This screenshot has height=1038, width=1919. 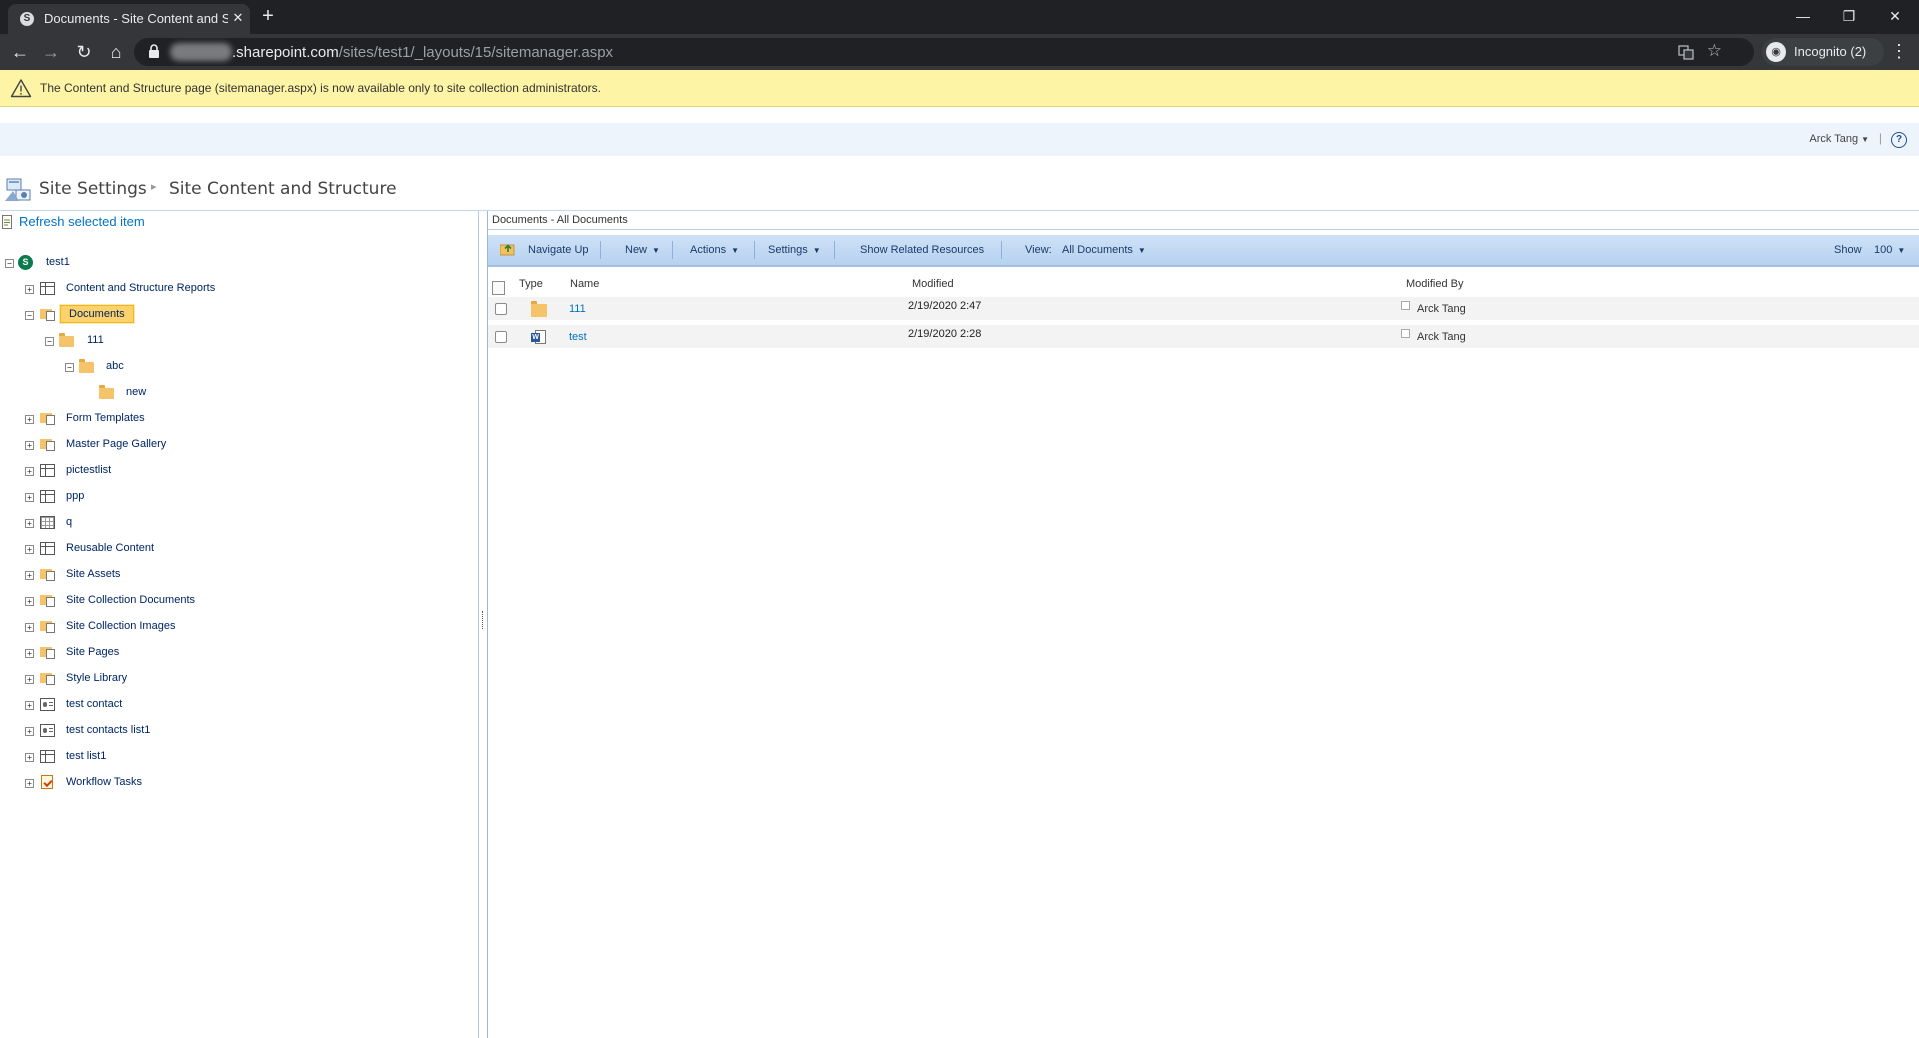 What do you see at coordinates (58, 262) in the screenshot?
I see `tree-node-label: test1` at bounding box center [58, 262].